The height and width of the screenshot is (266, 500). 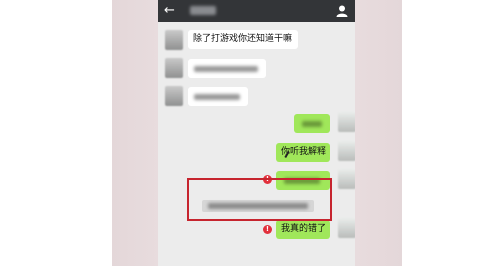 I want to click on incoming-message-text: 除了打游戏你还知道干嘛, so click(x=243, y=39).